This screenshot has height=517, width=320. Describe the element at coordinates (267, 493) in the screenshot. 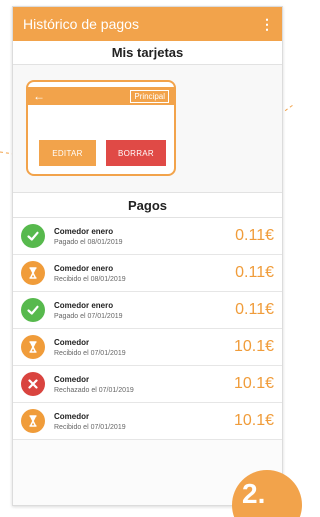

I see `step-number-badge: 2.` at that location.